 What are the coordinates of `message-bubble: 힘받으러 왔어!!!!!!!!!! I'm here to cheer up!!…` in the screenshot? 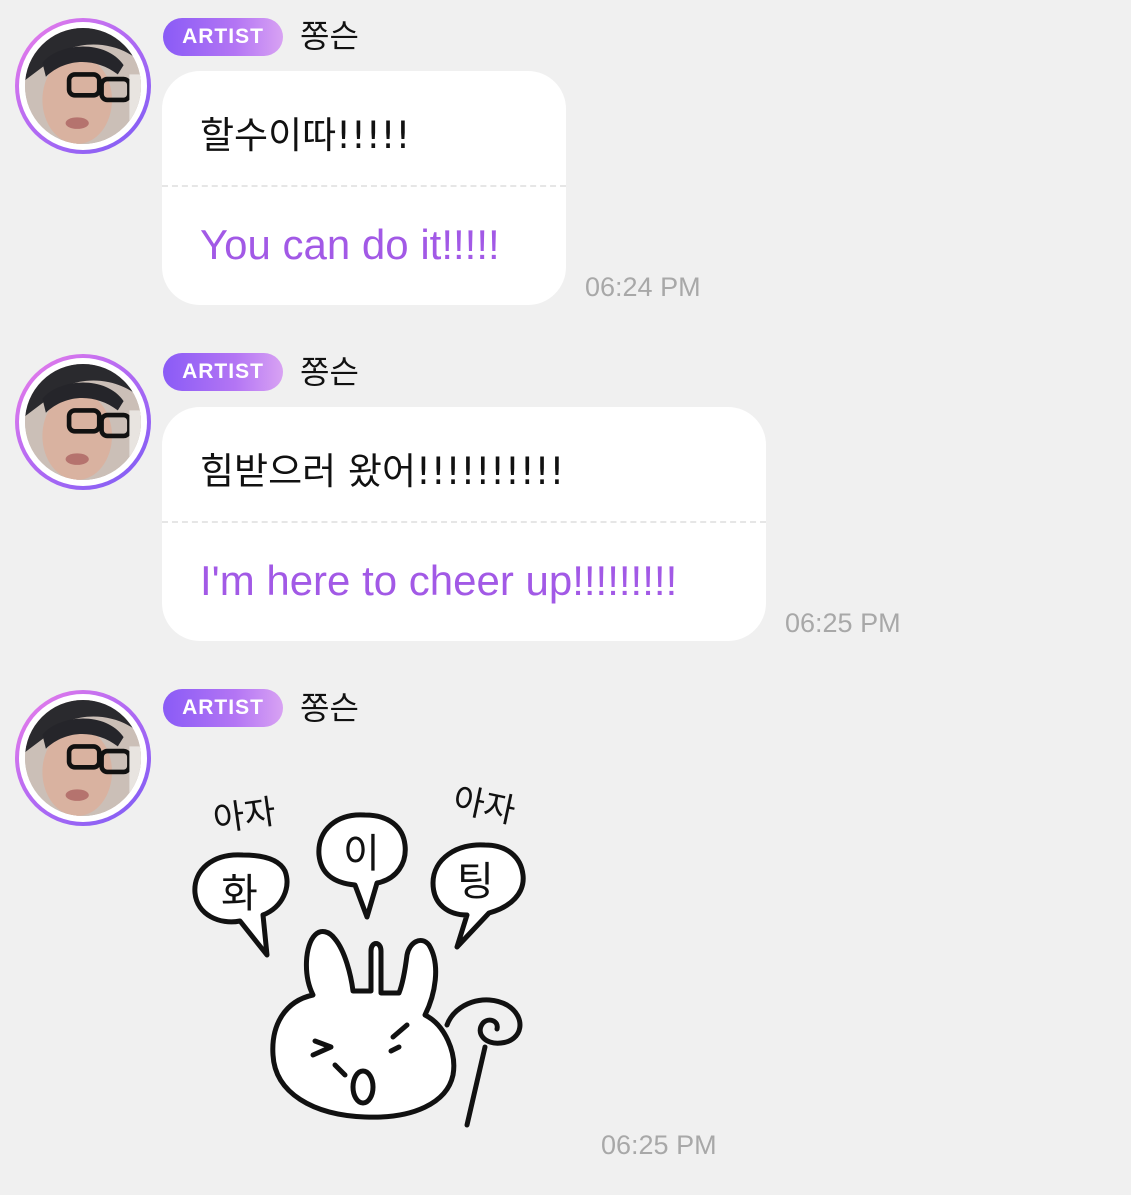 It's located at (464, 524).